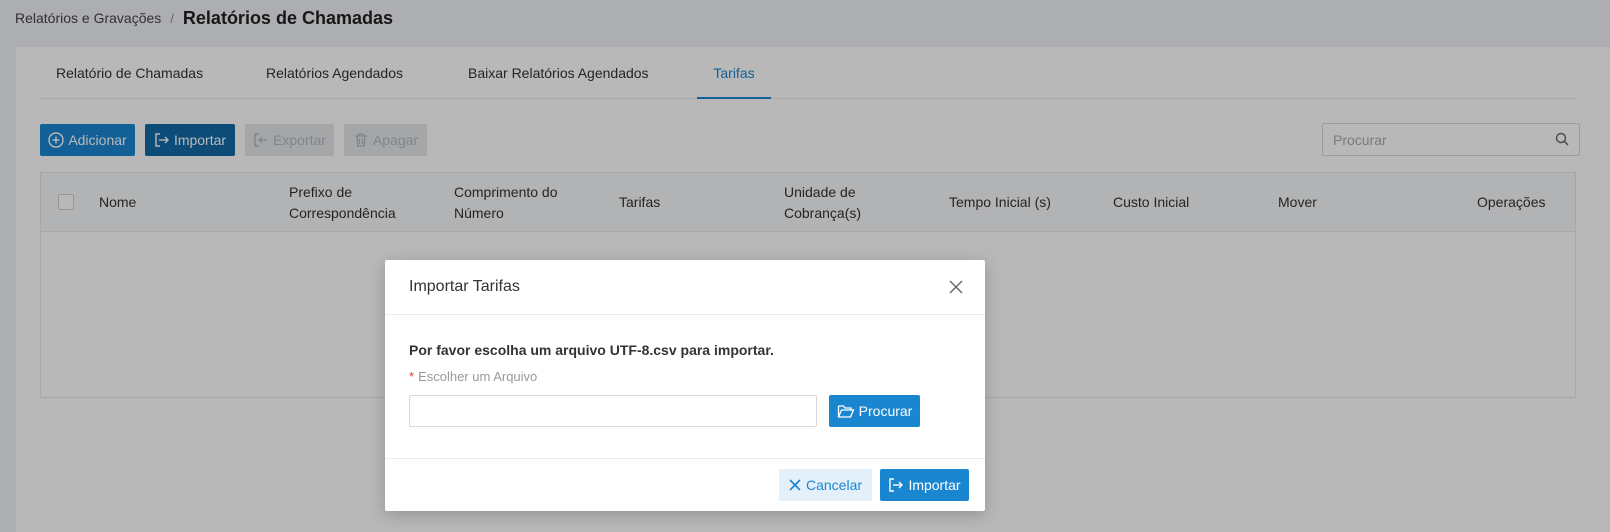  I want to click on cancel-button: Cancelar, so click(825, 485).